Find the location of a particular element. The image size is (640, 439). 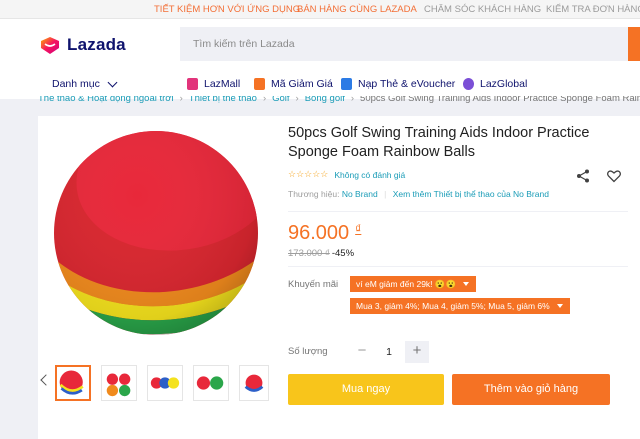

nav-voucher: Mã Giảm Giá is located at coordinates (293, 84).